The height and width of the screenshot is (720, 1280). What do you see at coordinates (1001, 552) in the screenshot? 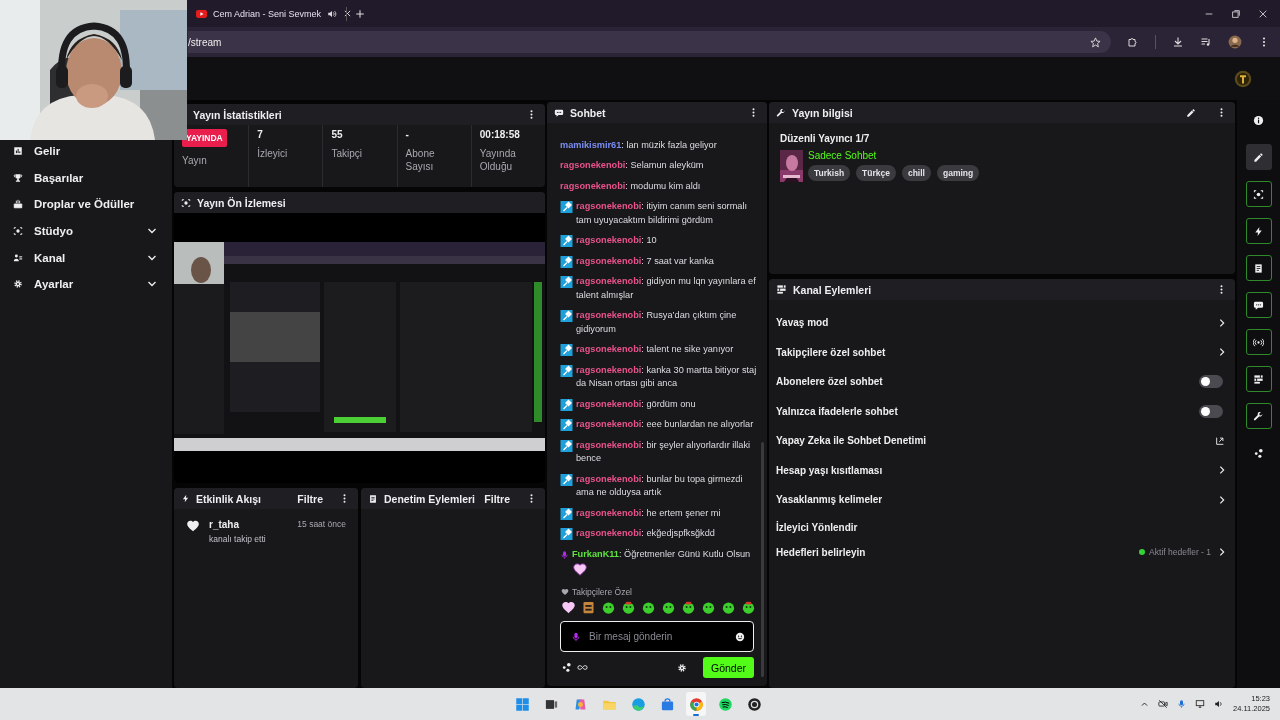
I see `channel-action-row: Hedefleri belirleyin Aktif hedefler - 1` at bounding box center [1001, 552].